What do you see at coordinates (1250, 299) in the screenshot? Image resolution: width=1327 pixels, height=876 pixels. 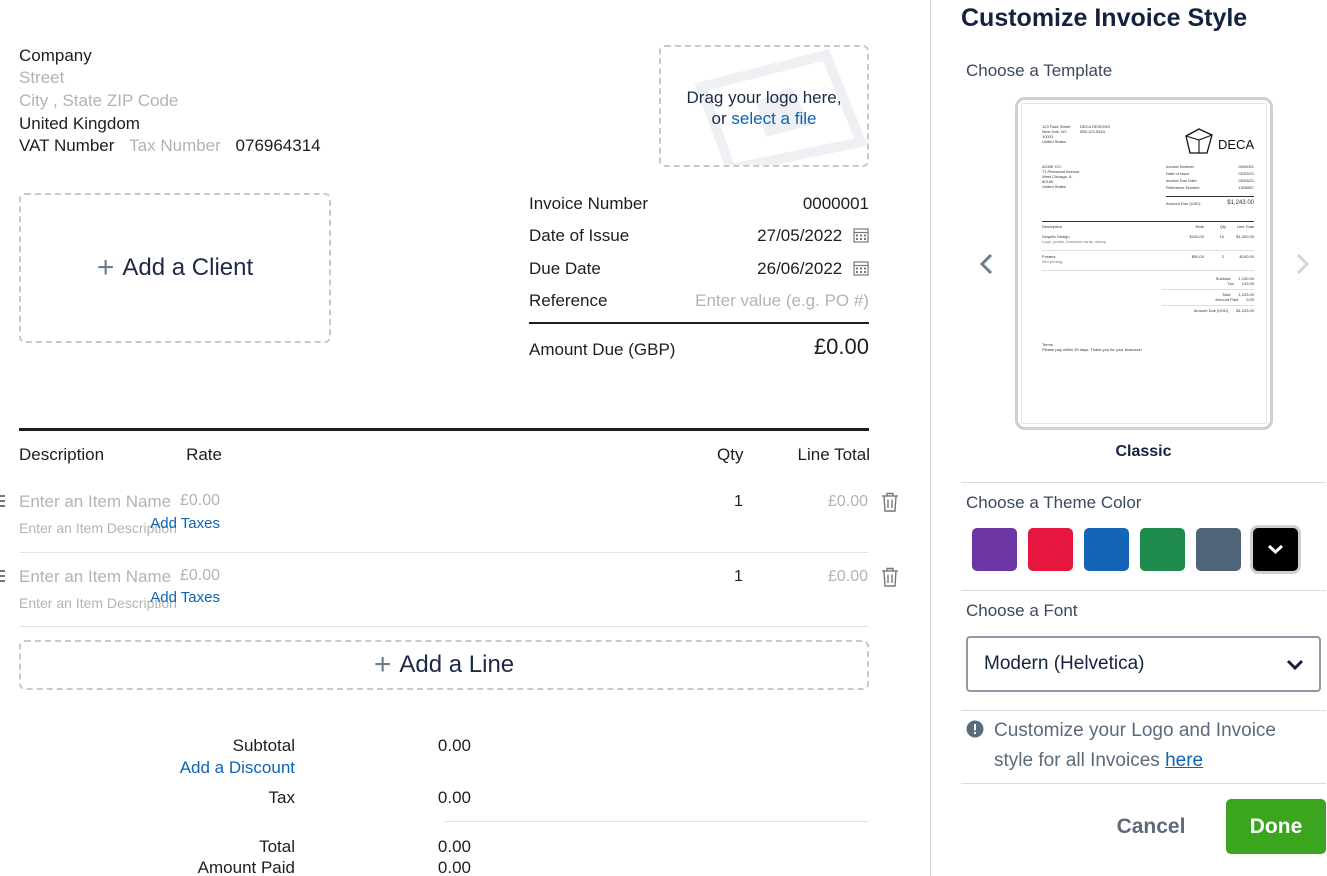 I see `preview-text: 0.00` at bounding box center [1250, 299].